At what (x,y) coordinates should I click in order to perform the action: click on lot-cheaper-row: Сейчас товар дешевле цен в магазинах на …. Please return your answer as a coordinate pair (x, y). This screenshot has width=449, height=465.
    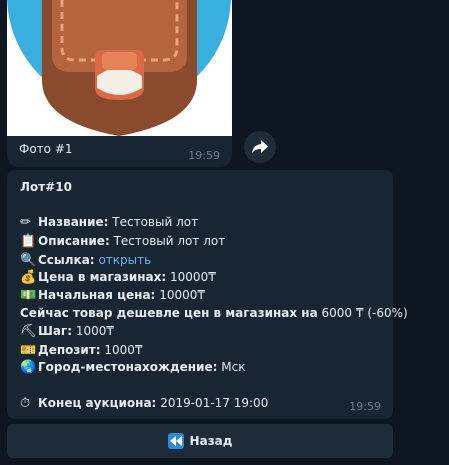
    Looking at the image, I should click on (214, 313).